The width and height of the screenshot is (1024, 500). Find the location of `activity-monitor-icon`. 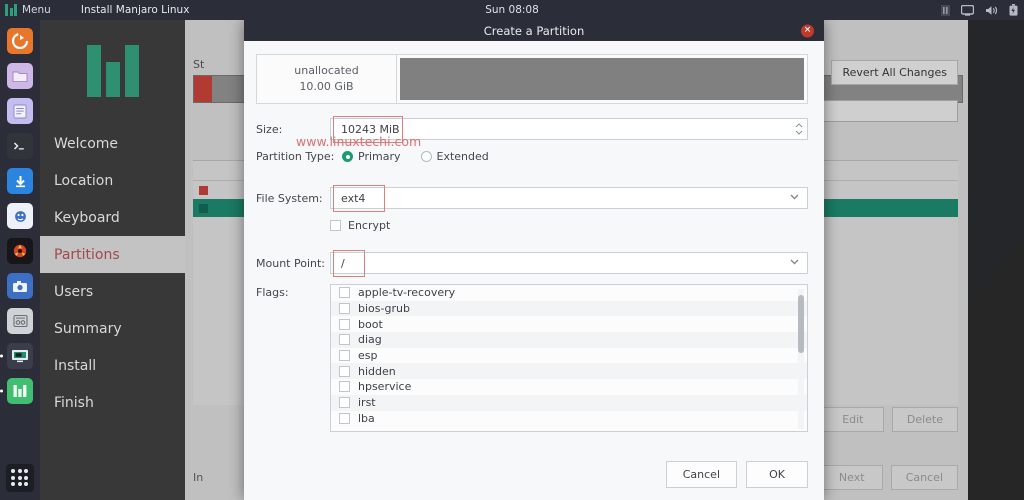

activity-monitor-icon is located at coordinates (945, 10).